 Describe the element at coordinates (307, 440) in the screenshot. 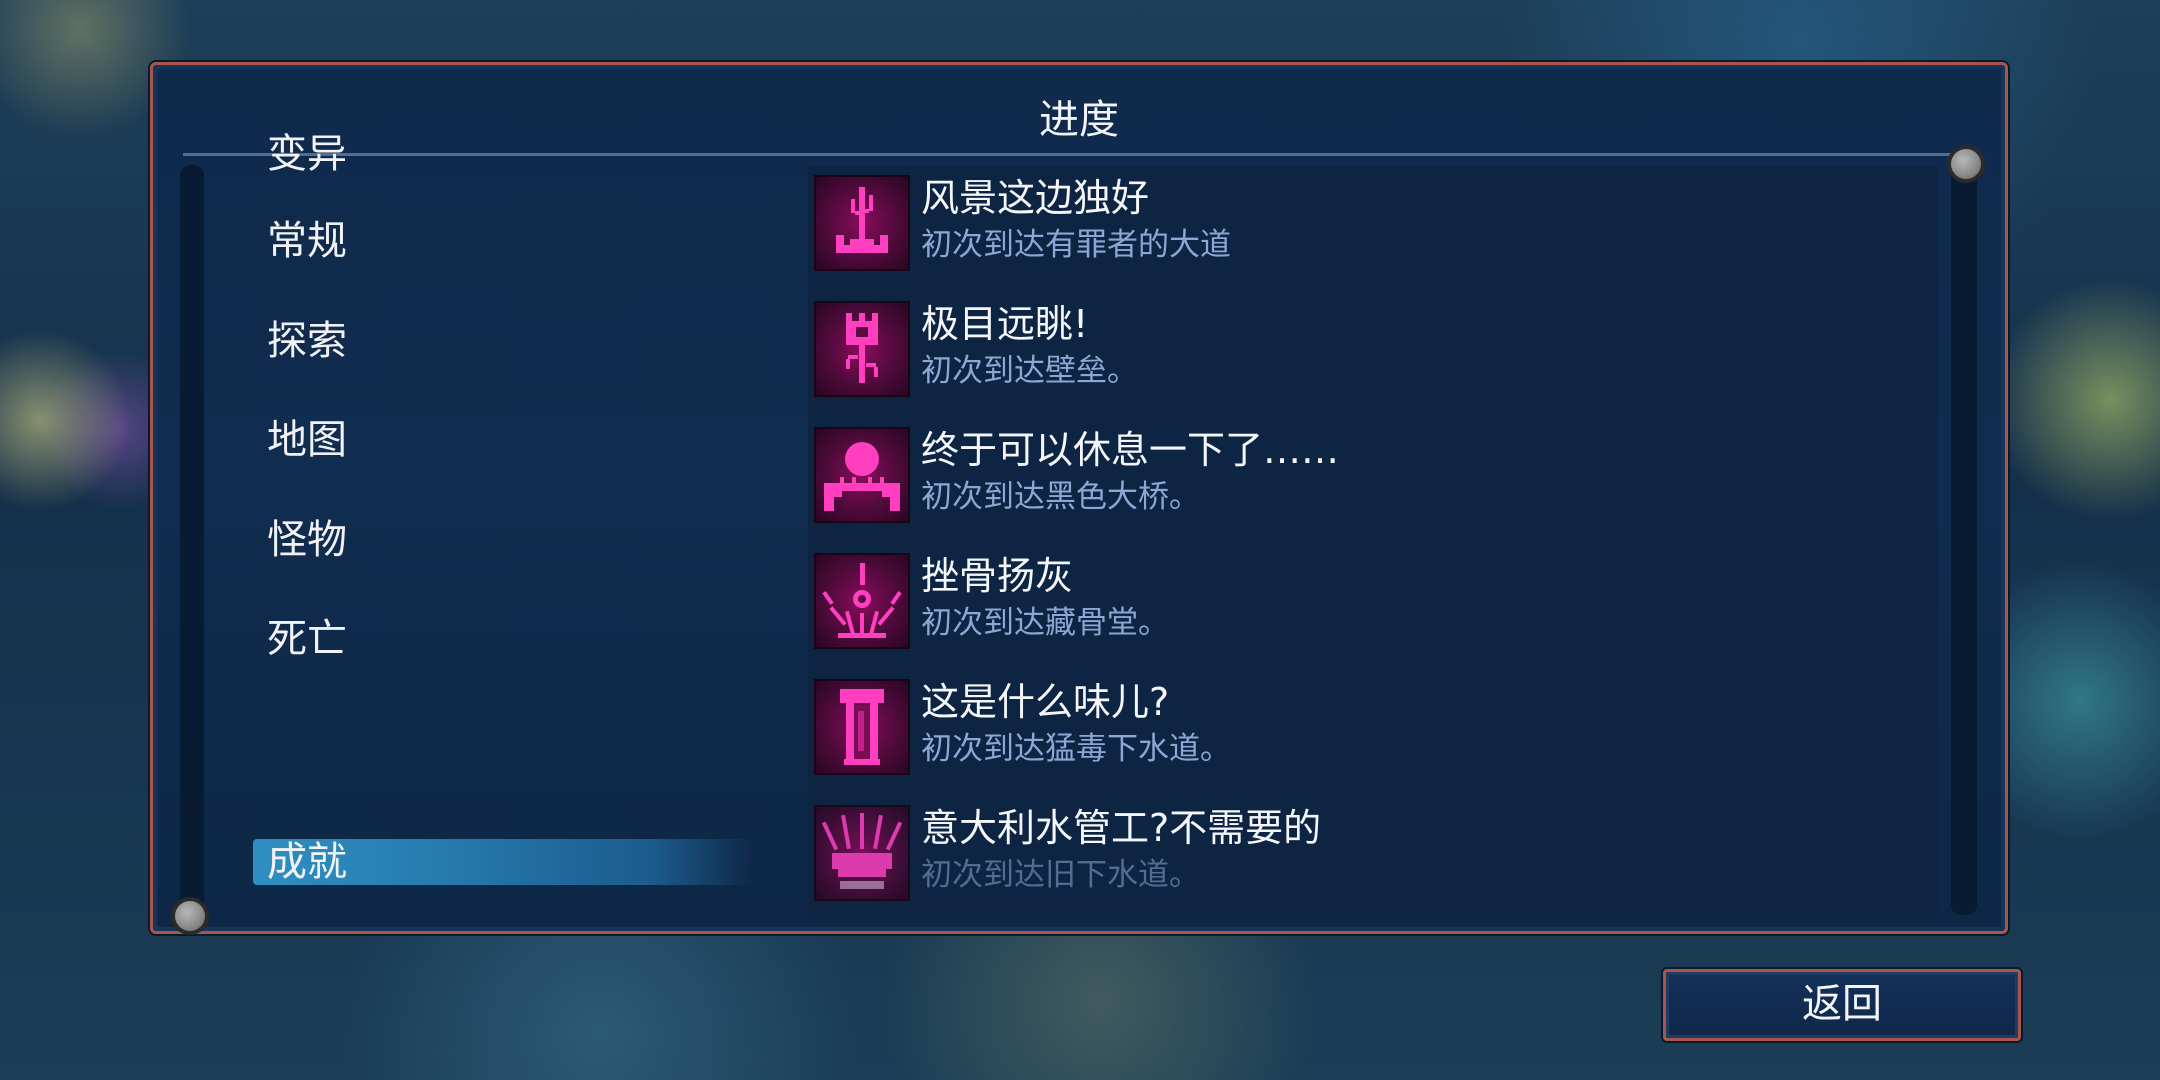

I see `category-map: 地图` at that location.